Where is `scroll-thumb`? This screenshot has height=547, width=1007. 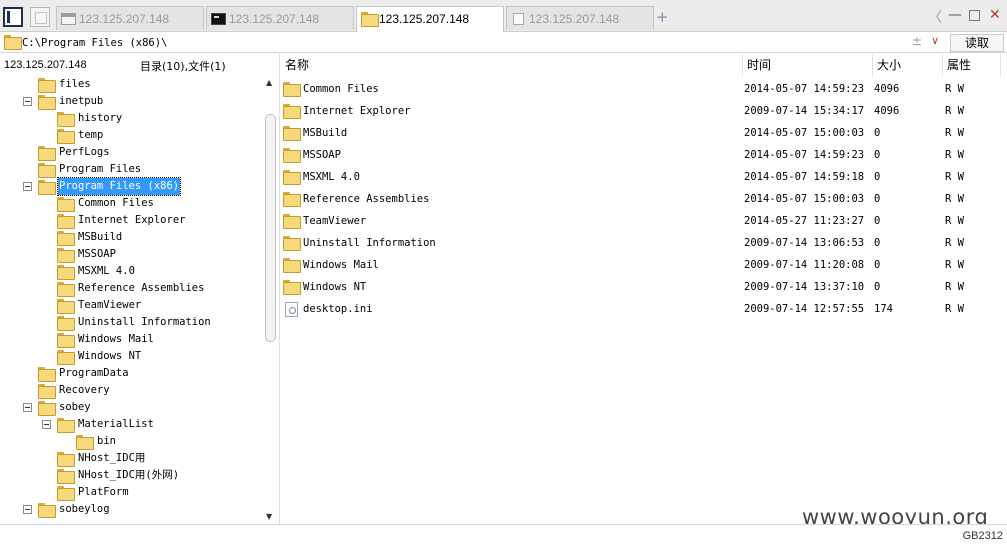 scroll-thumb is located at coordinates (270, 228).